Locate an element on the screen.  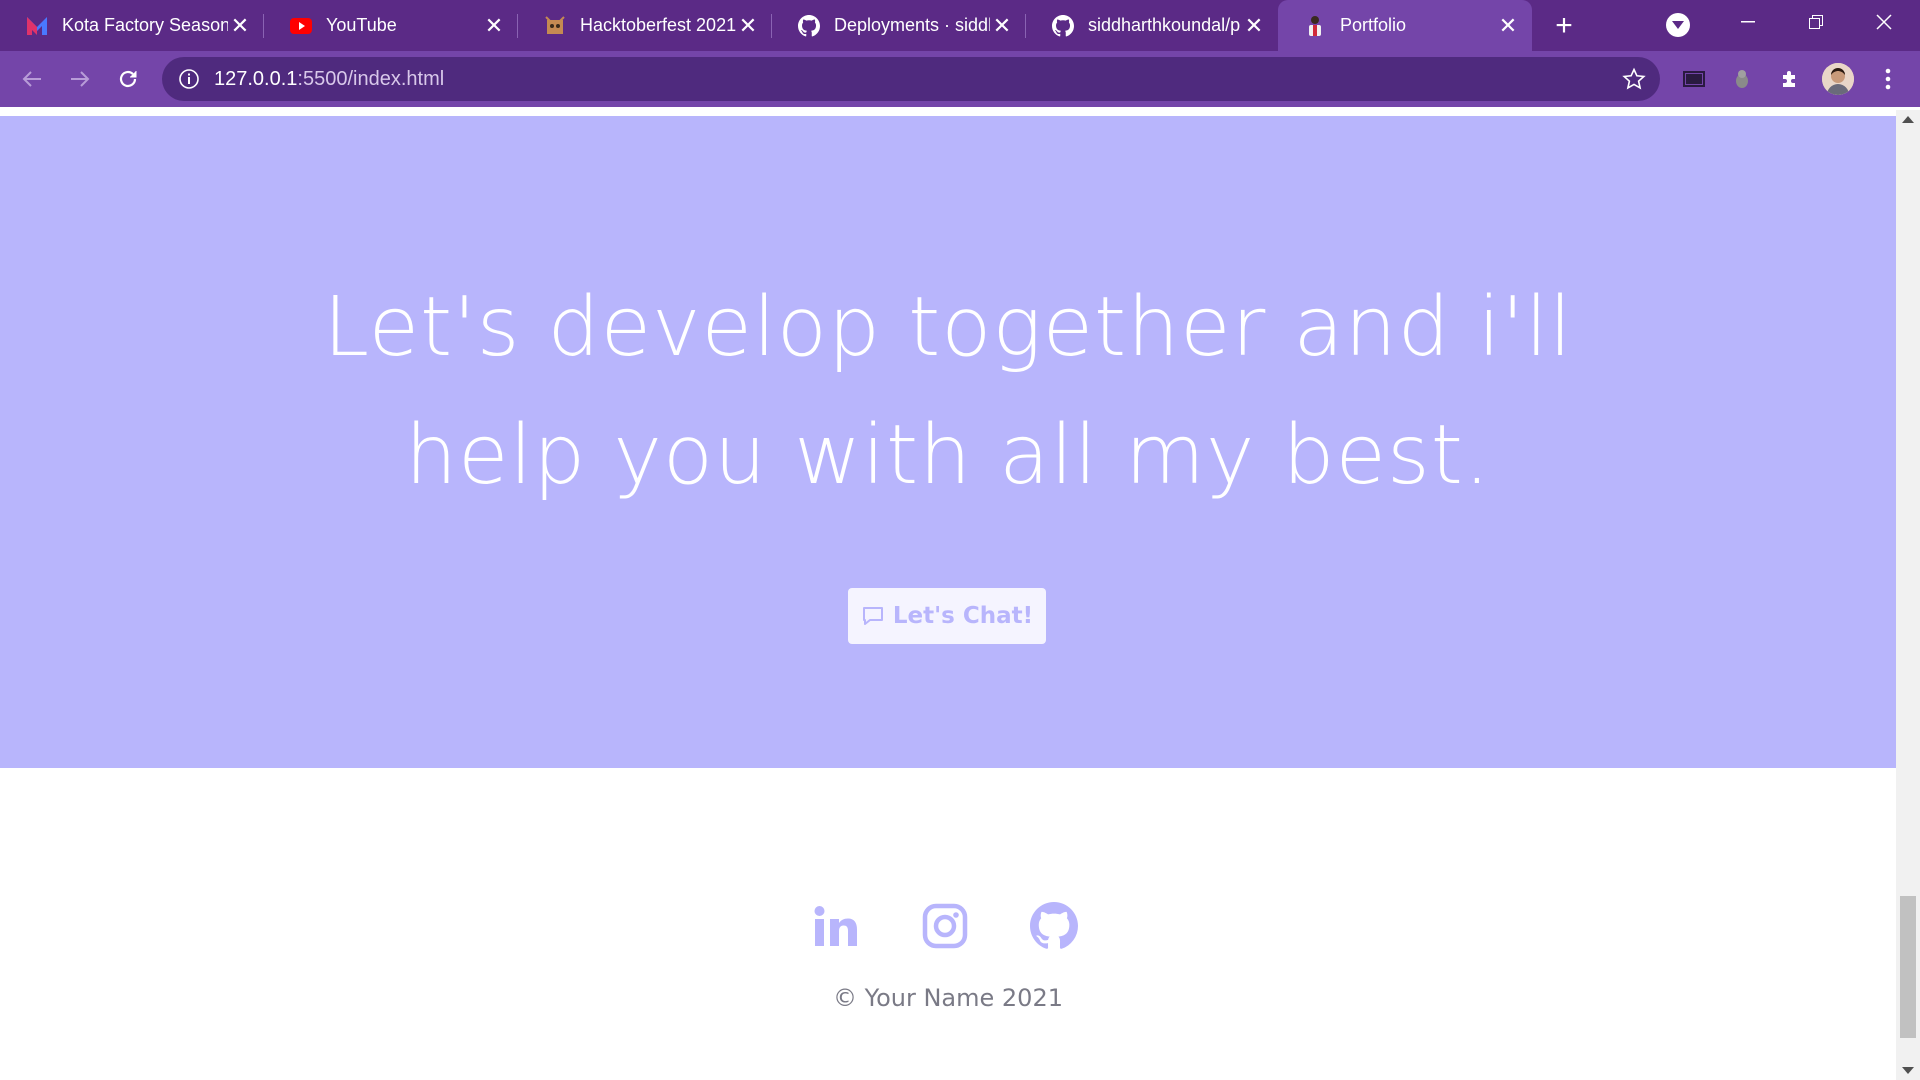
star-icon is located at coordinates (1634, 79).